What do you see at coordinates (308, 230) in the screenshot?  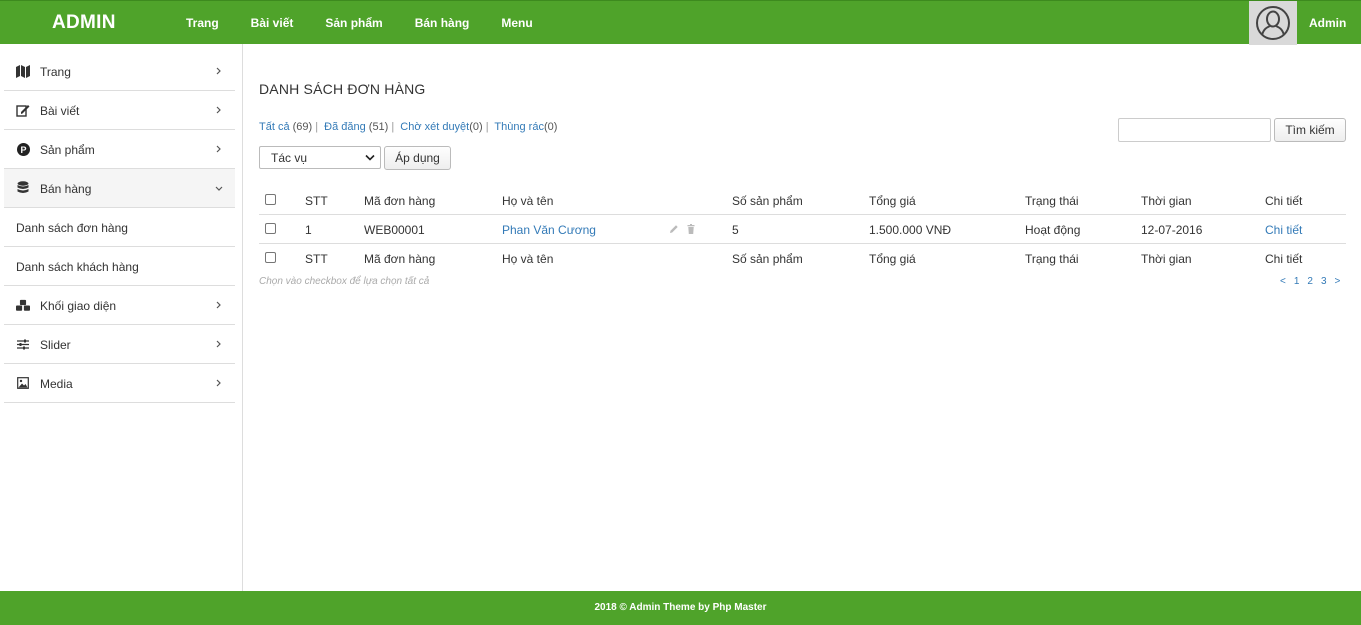 I see `cell-stt: 1` at bounding box center [308, 230].